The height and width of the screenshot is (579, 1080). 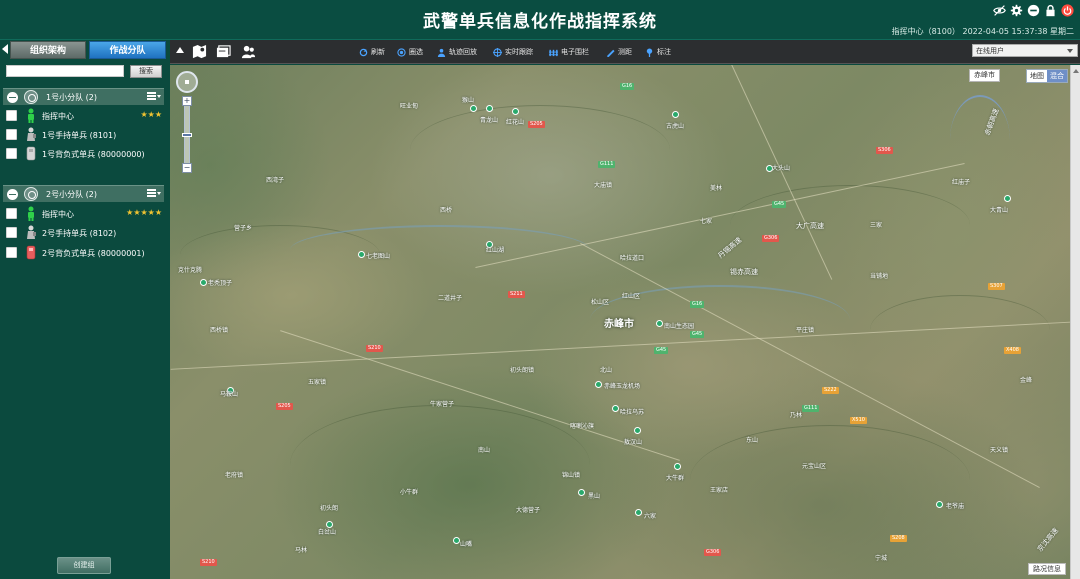 What do you see at coordinates (65, 71) in the screenshot?
I see `search-input` at bounding box center [65, 71].